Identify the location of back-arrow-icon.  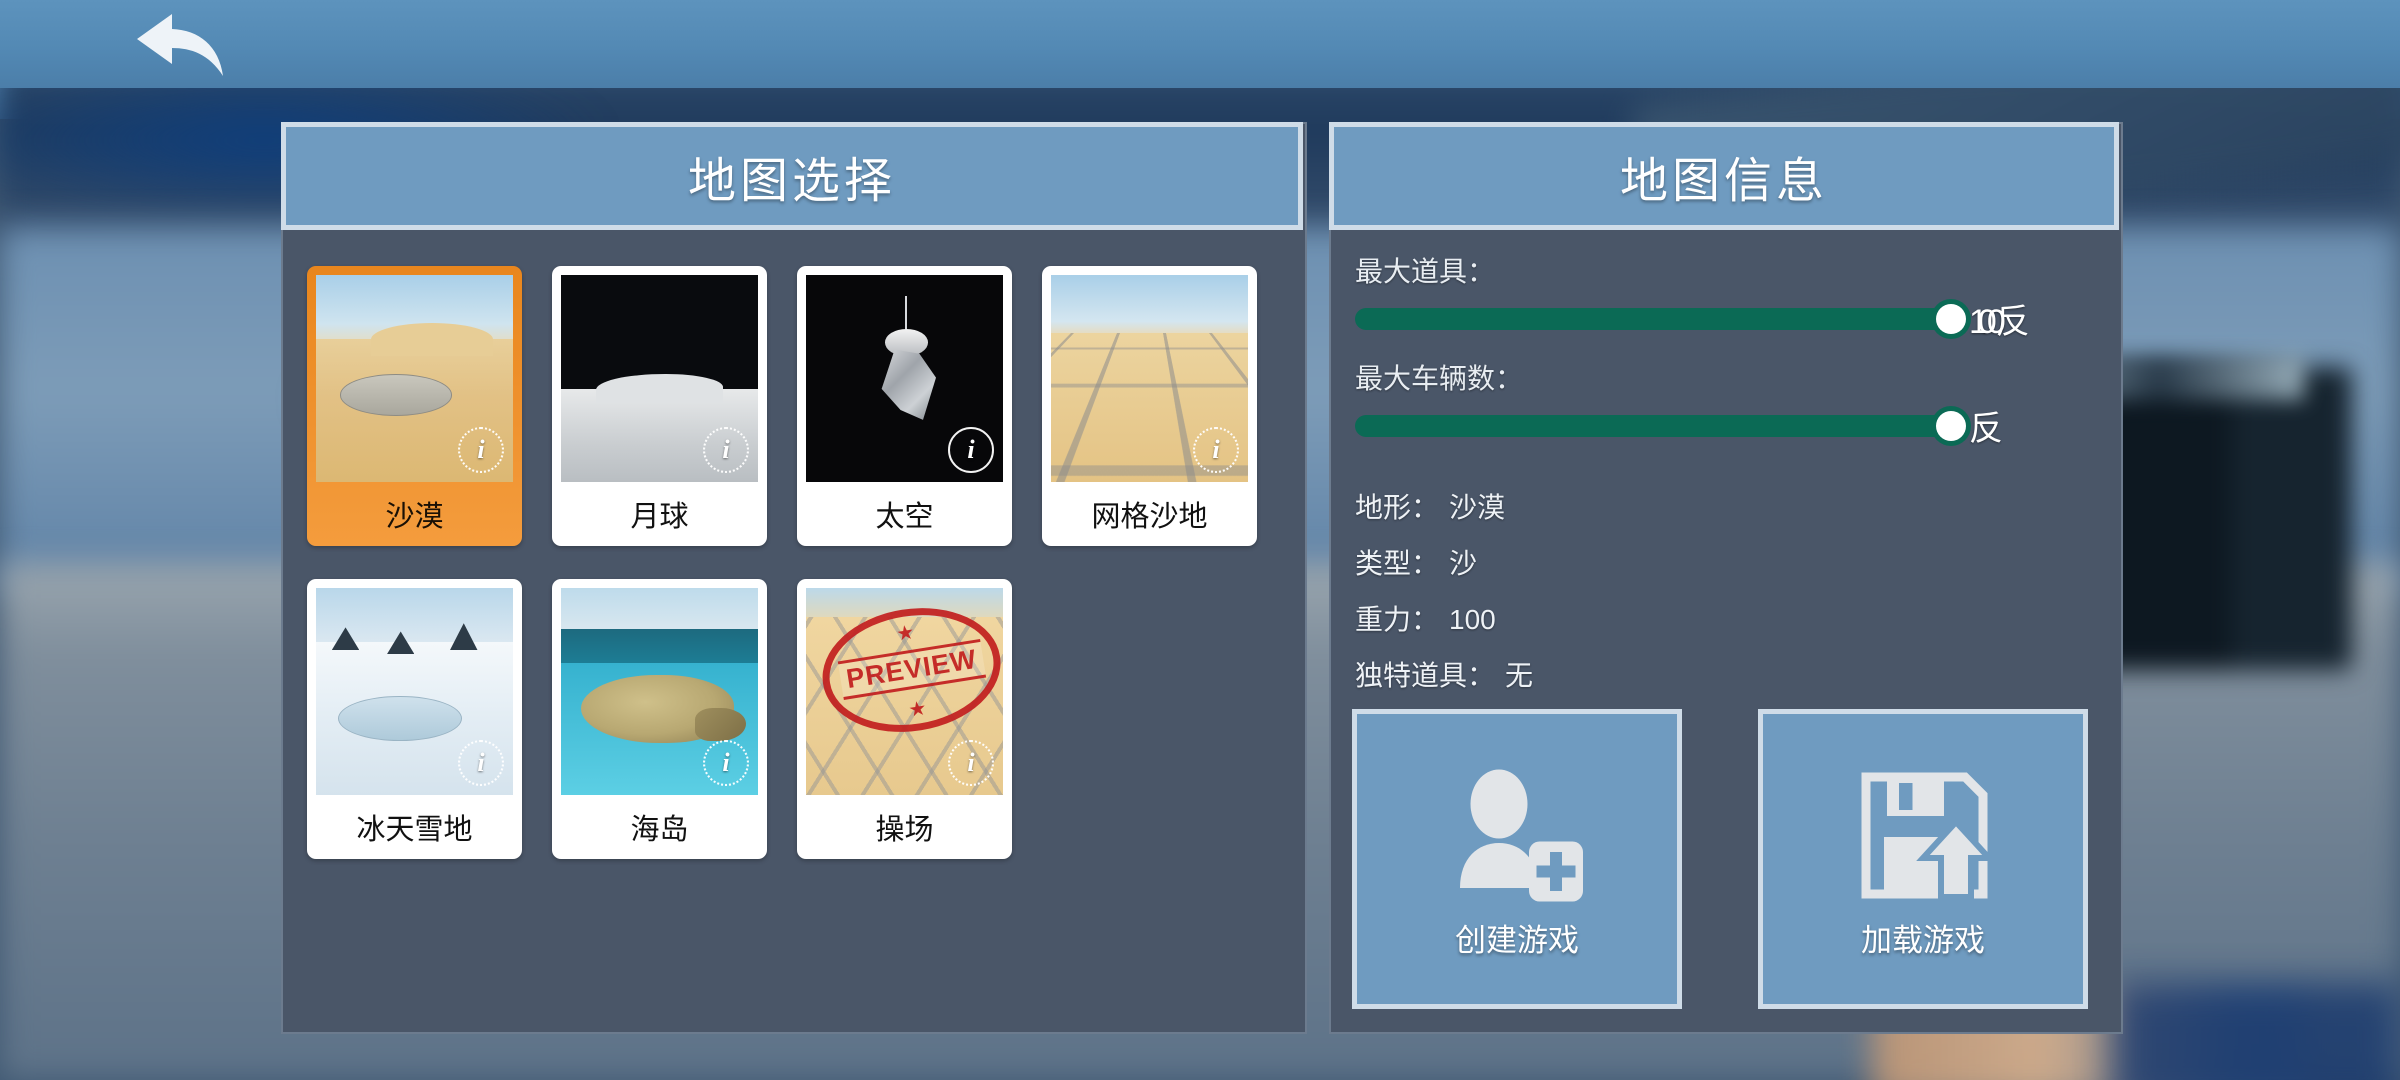
(180, 45).